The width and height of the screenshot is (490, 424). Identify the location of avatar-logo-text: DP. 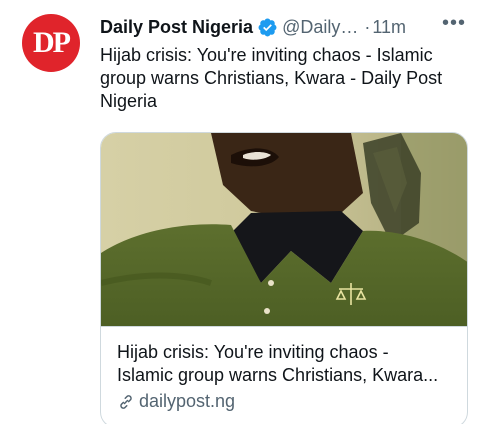
(52, 42).